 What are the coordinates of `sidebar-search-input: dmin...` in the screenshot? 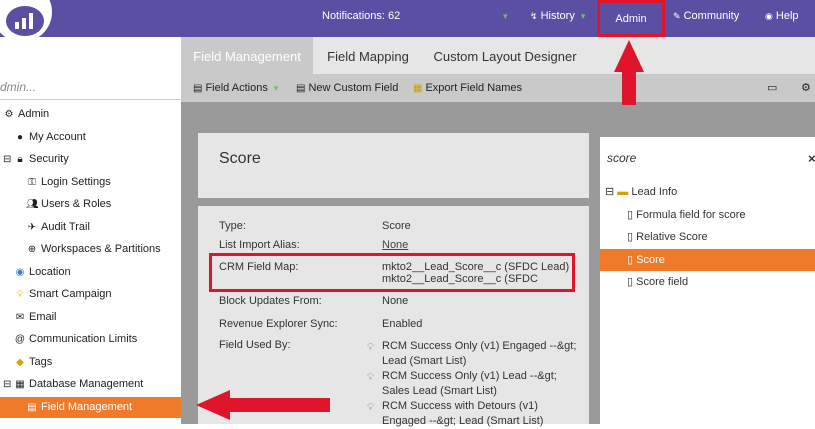 It's located at (90, 87).